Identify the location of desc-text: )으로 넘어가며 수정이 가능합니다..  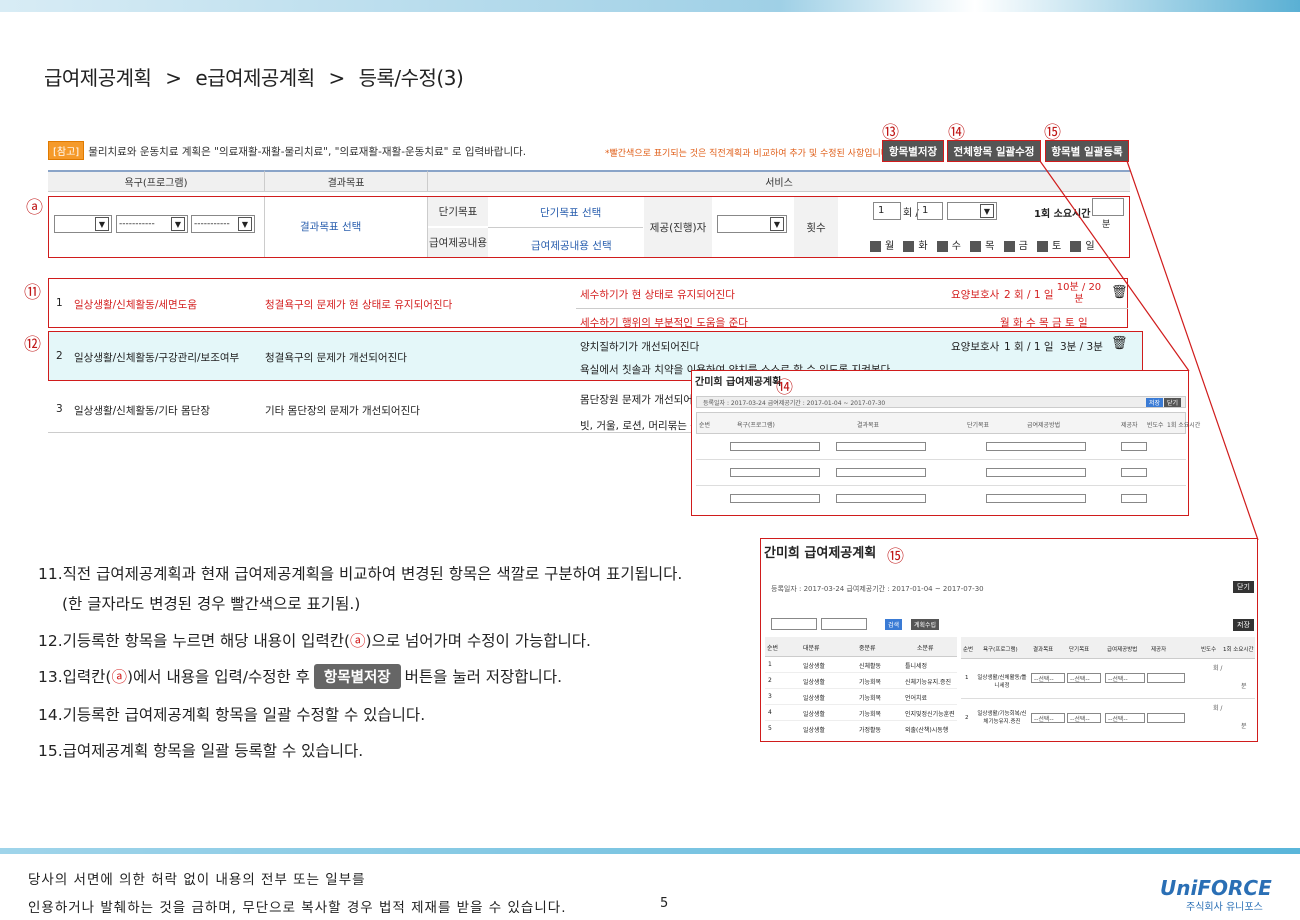
(478, 641).